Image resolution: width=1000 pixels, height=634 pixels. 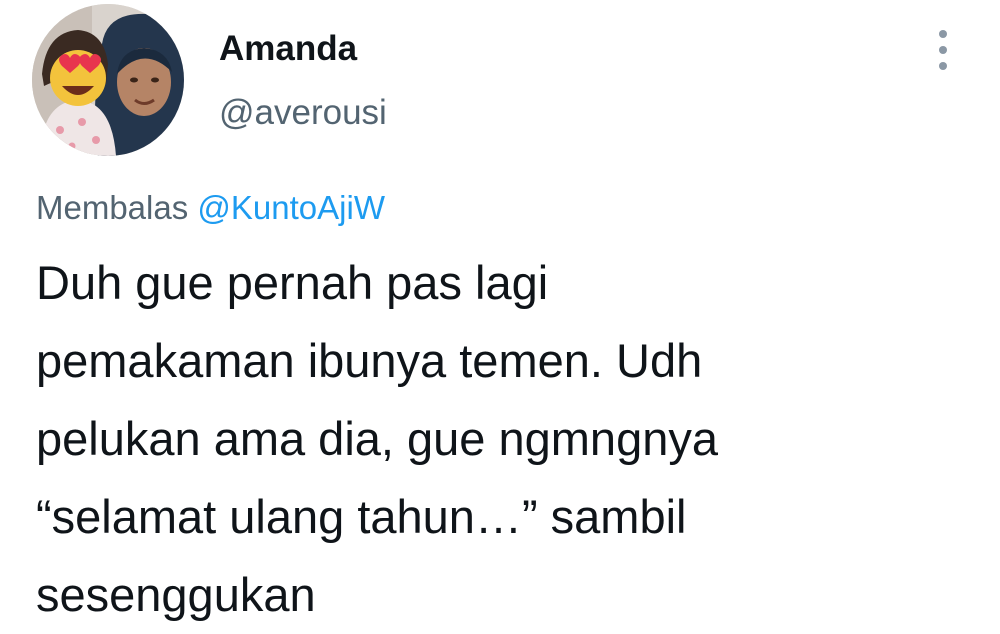 What do you see at coordinates (288, 49) in the screenshot?
I see `author-name: Amanda` at bounding box center [288, 49].